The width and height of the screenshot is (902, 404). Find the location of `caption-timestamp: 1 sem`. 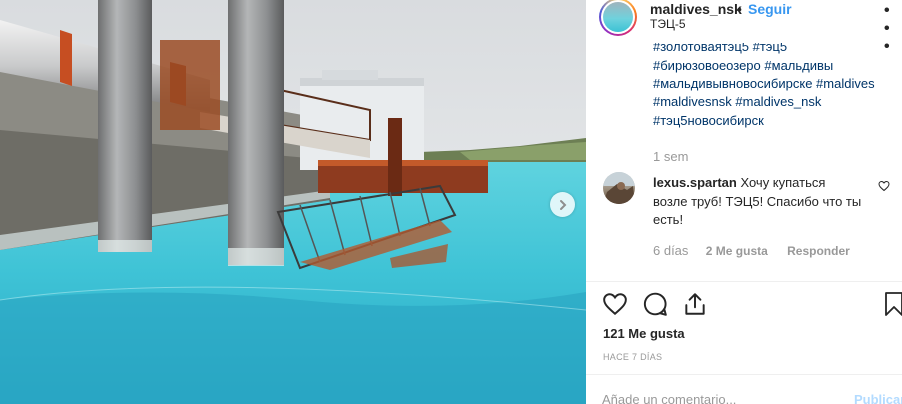

caption-timestamp: 1 sem is located at coordinates (671, 156).